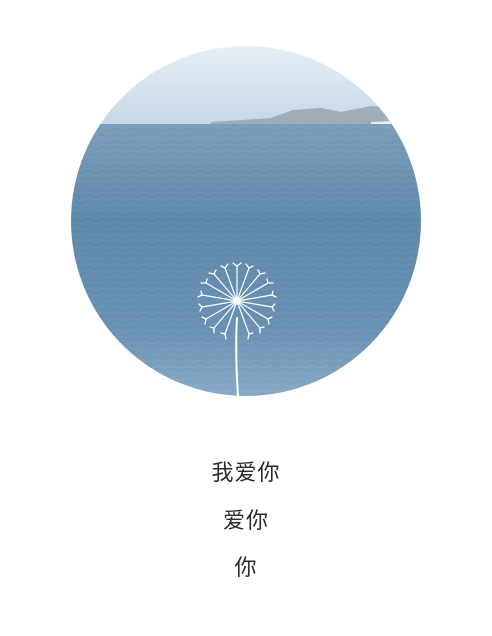  What do you see at coordinates (245, 521) in the screenshot?
I see `poem-line-2: 爱你` at bounding box center [245, 521].